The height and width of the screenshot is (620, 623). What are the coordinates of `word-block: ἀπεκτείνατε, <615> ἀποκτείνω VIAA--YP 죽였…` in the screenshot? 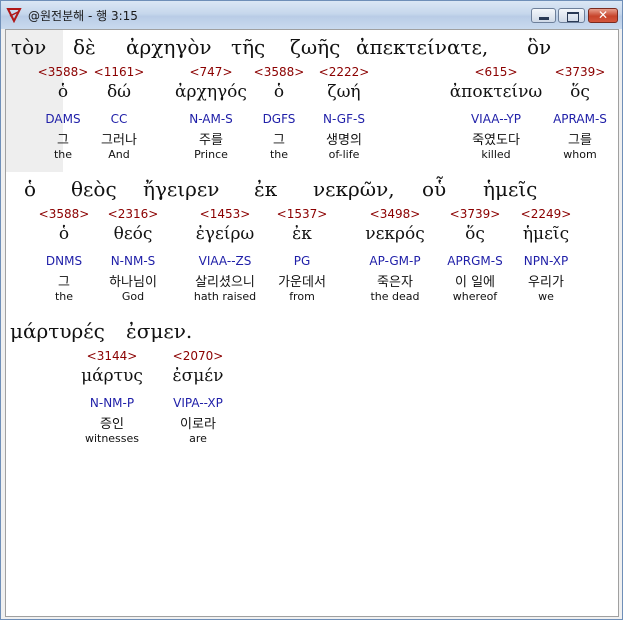 It's located at (449, 101).